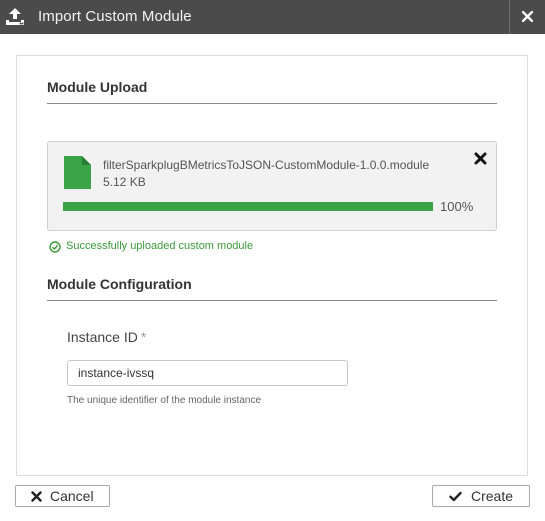 The width and height of the screenshot is (545, 521). What do you see at coordinates (72, 496) in the screenshot?
I see `cancel-button-label: Cancel` at bounding box center [72, 496].